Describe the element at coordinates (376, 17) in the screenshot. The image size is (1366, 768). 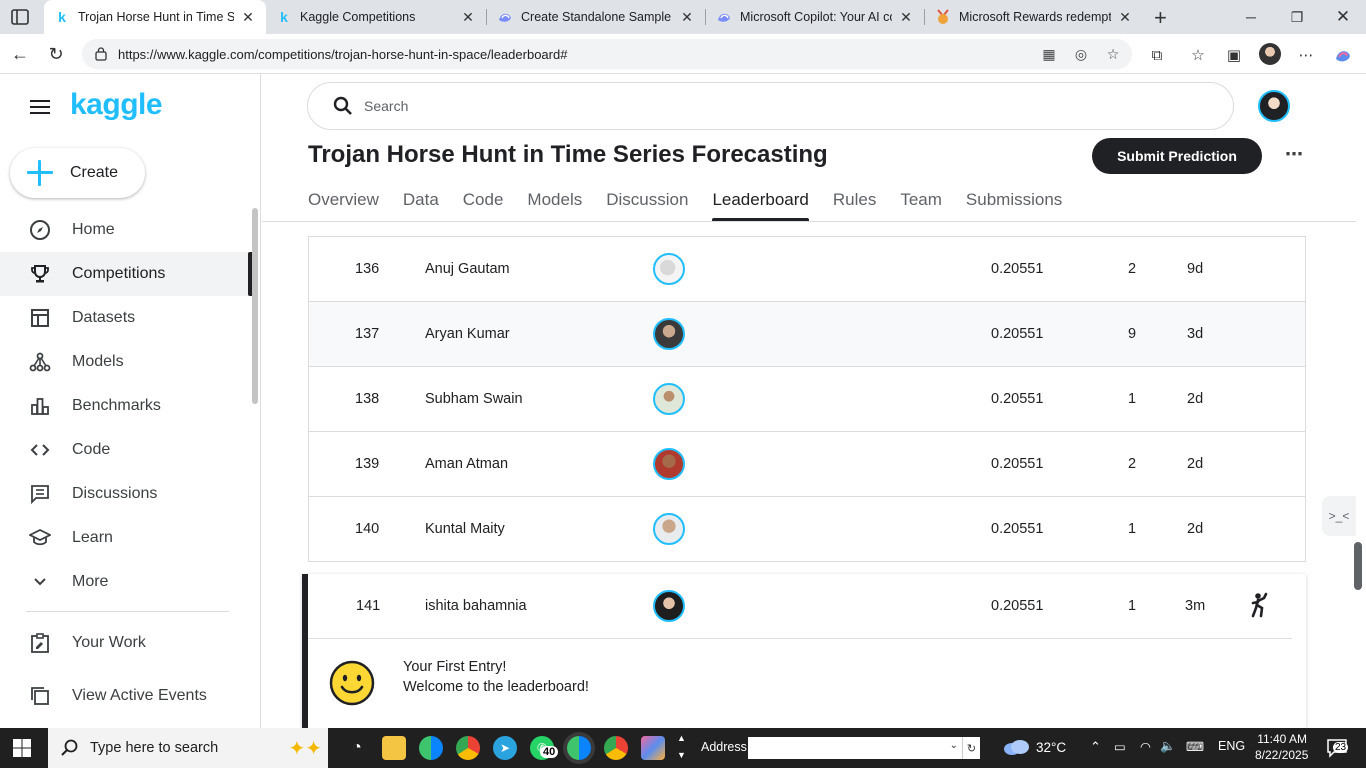
I see `browser-tab: k Kaggle Competitions ✕` at that location.